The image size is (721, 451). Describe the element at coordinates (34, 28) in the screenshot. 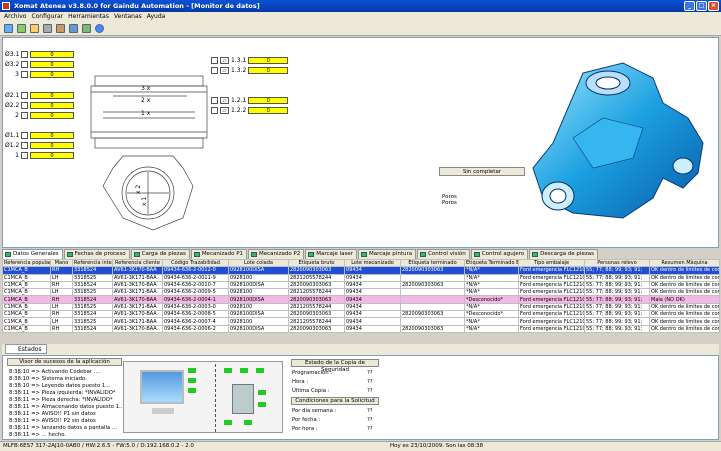

I see `chart-icon` at that location.